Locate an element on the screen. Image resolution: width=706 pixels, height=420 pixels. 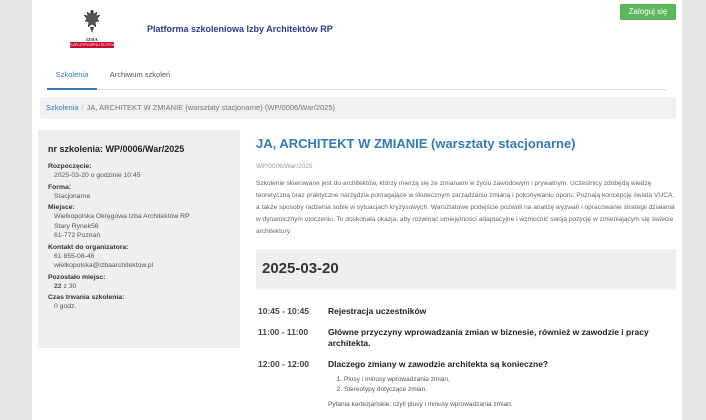
tab-szkolenia: Szkolenia is located at coordinates (72, 77).